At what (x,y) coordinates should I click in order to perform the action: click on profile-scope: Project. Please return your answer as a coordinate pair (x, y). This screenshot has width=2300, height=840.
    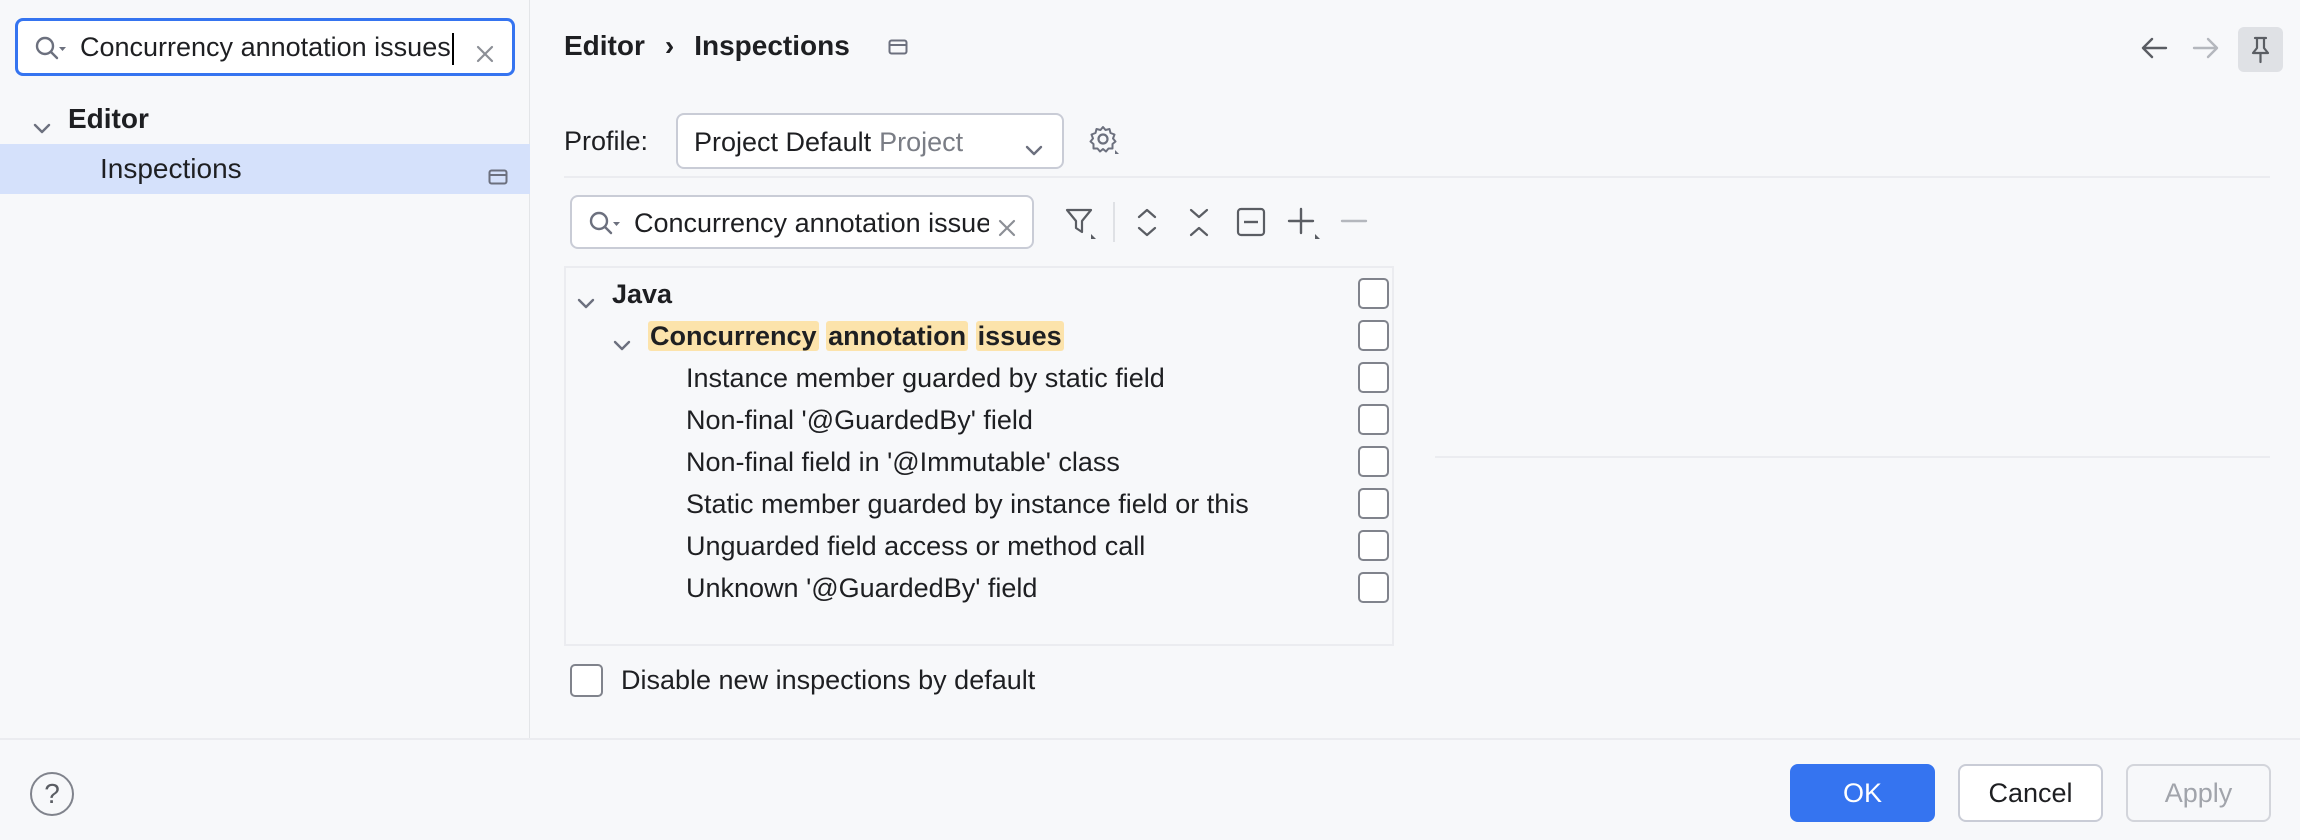
    Looking at the image, I should click on (921, 142).